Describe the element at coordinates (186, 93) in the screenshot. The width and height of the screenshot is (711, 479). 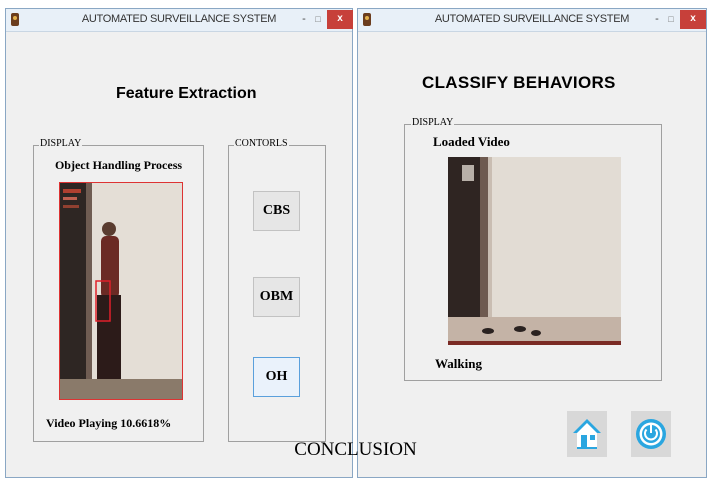
I see `page-heading: Feature Extraction` at that location.